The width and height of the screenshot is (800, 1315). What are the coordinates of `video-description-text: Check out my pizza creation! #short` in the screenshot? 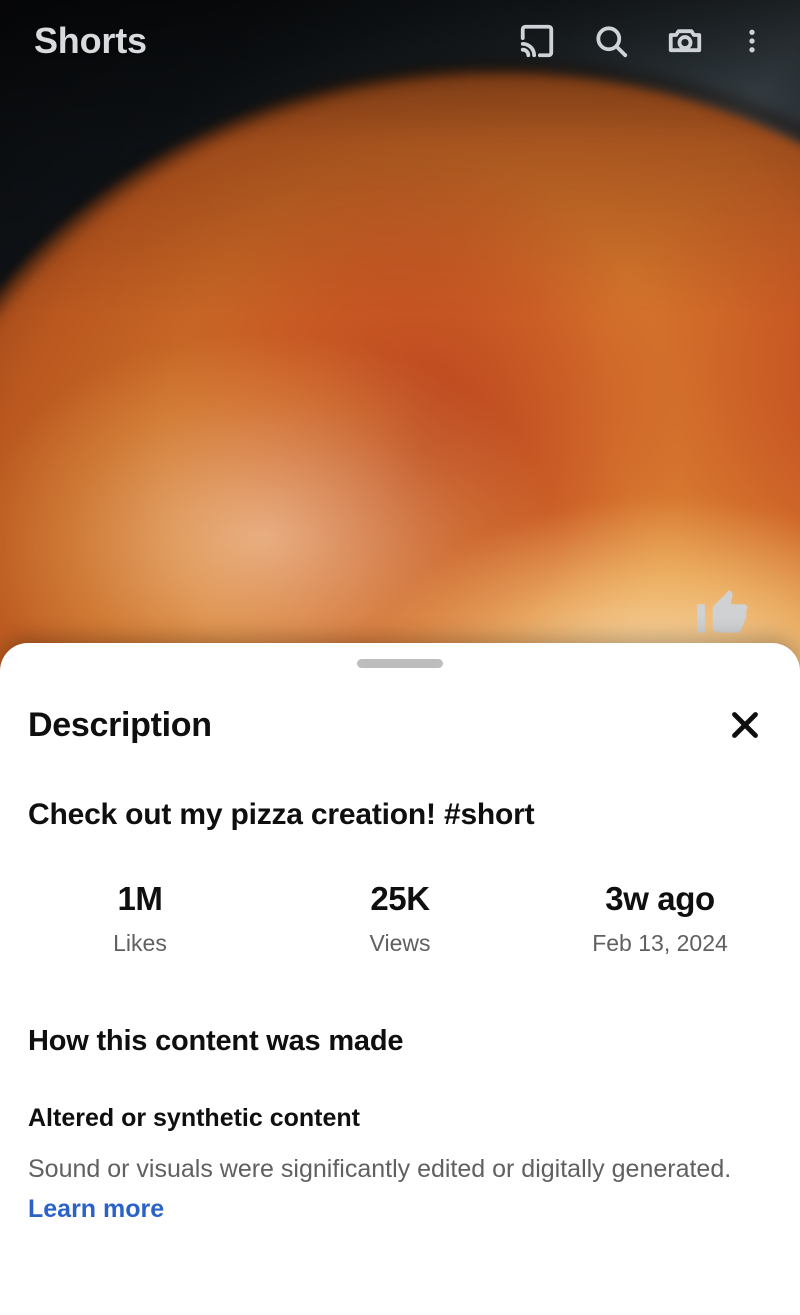 It's located at (281, 814).